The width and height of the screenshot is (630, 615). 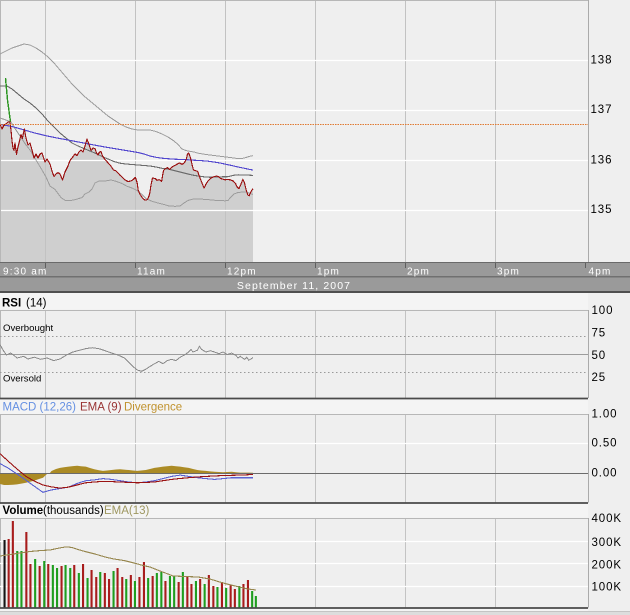 What do you see at coordinates (418, 272) in the screenshot?
I see `svg-text: 2pm` at bounding box center [418, 272].